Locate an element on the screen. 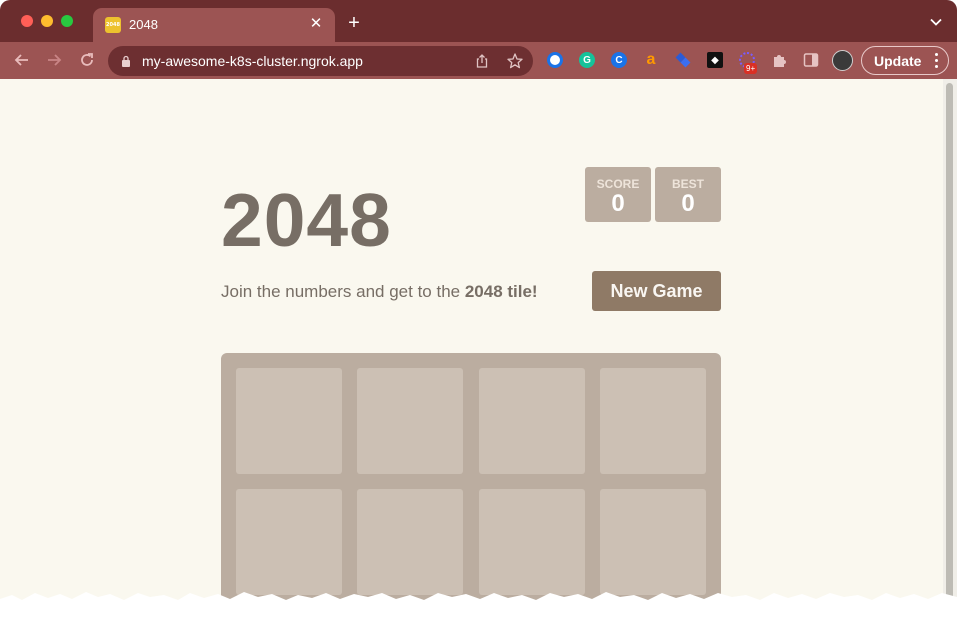 This screenshot has height=629, width=957. profile-avatar is located at coordinates (842, 60).